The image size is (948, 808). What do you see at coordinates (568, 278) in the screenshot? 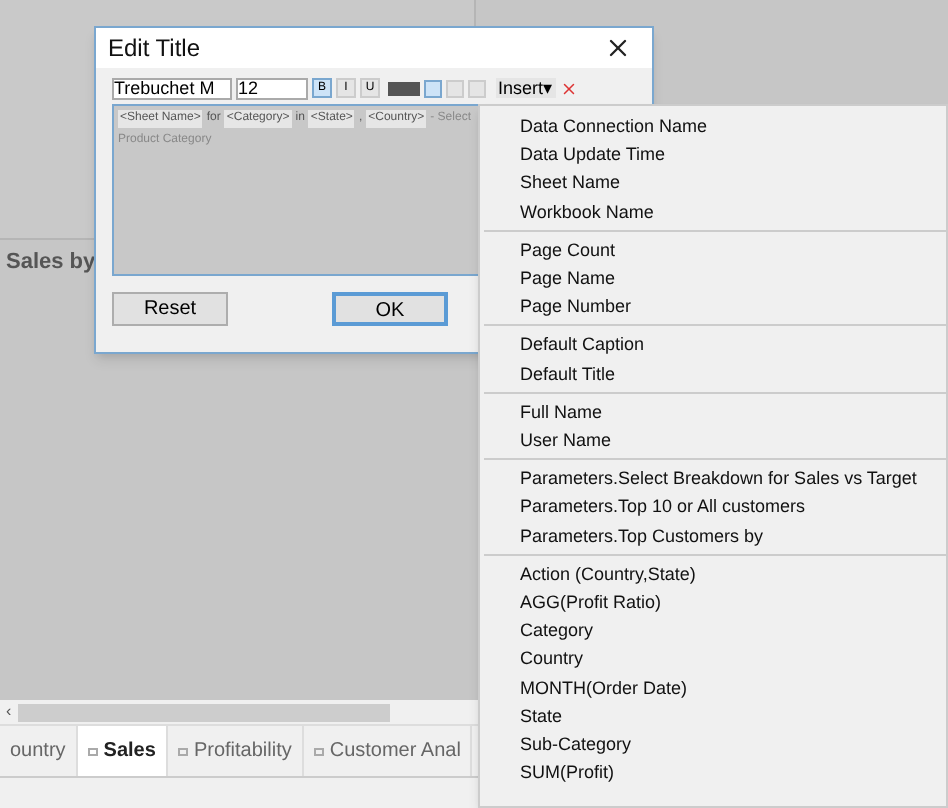
I see `menu-item: Page Name` at bounding box center [568, 278].